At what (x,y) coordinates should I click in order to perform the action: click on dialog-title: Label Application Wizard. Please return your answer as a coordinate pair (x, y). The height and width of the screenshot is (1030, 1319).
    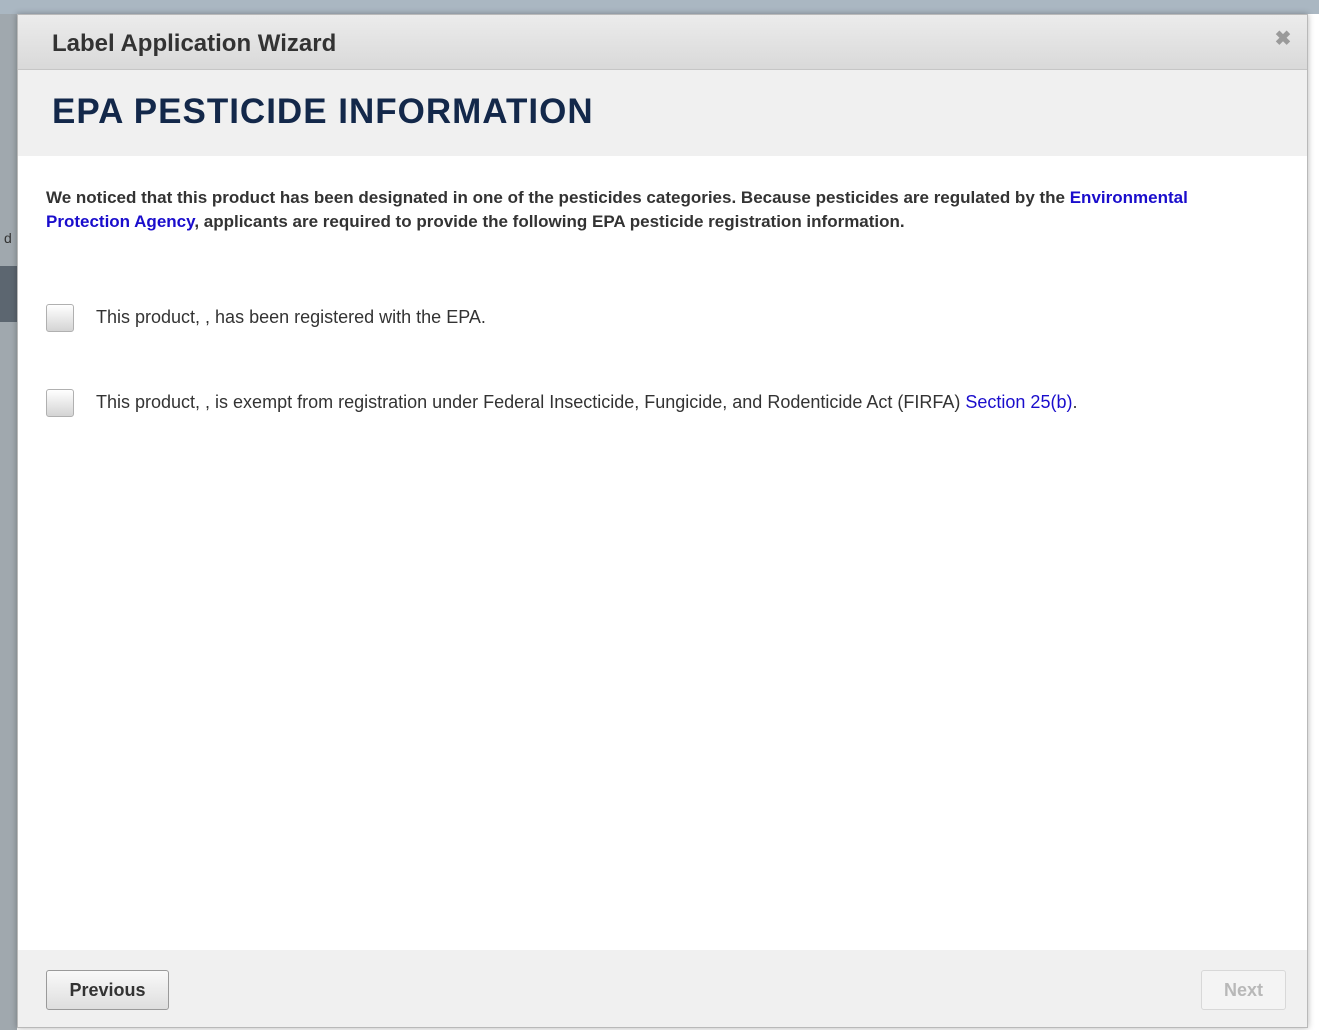
    Looking at the image, I should click on (194, 43).